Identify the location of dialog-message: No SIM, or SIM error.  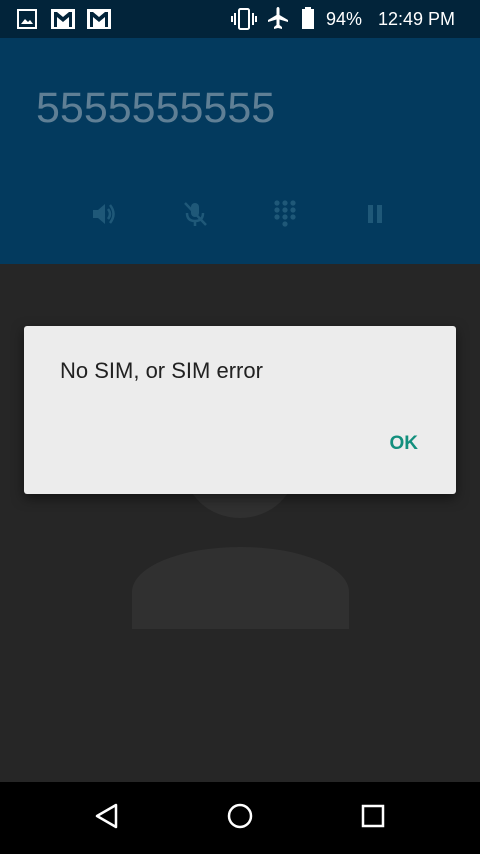
(161, 370).